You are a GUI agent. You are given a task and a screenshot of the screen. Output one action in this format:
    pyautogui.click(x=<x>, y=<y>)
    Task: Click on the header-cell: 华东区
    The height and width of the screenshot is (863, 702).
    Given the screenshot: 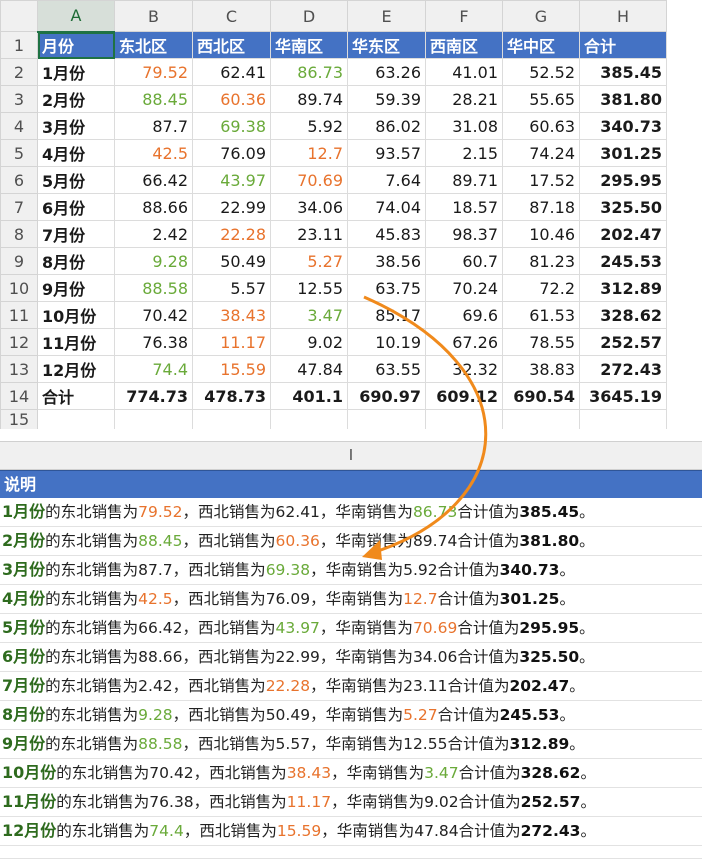 What is the action you would take?
    pyautogui.click(x=386, y=45)
    